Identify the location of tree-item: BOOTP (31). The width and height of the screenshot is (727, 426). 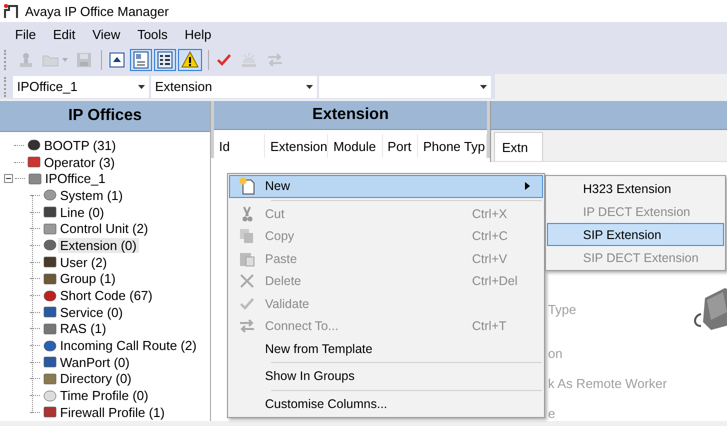
(80, 145).